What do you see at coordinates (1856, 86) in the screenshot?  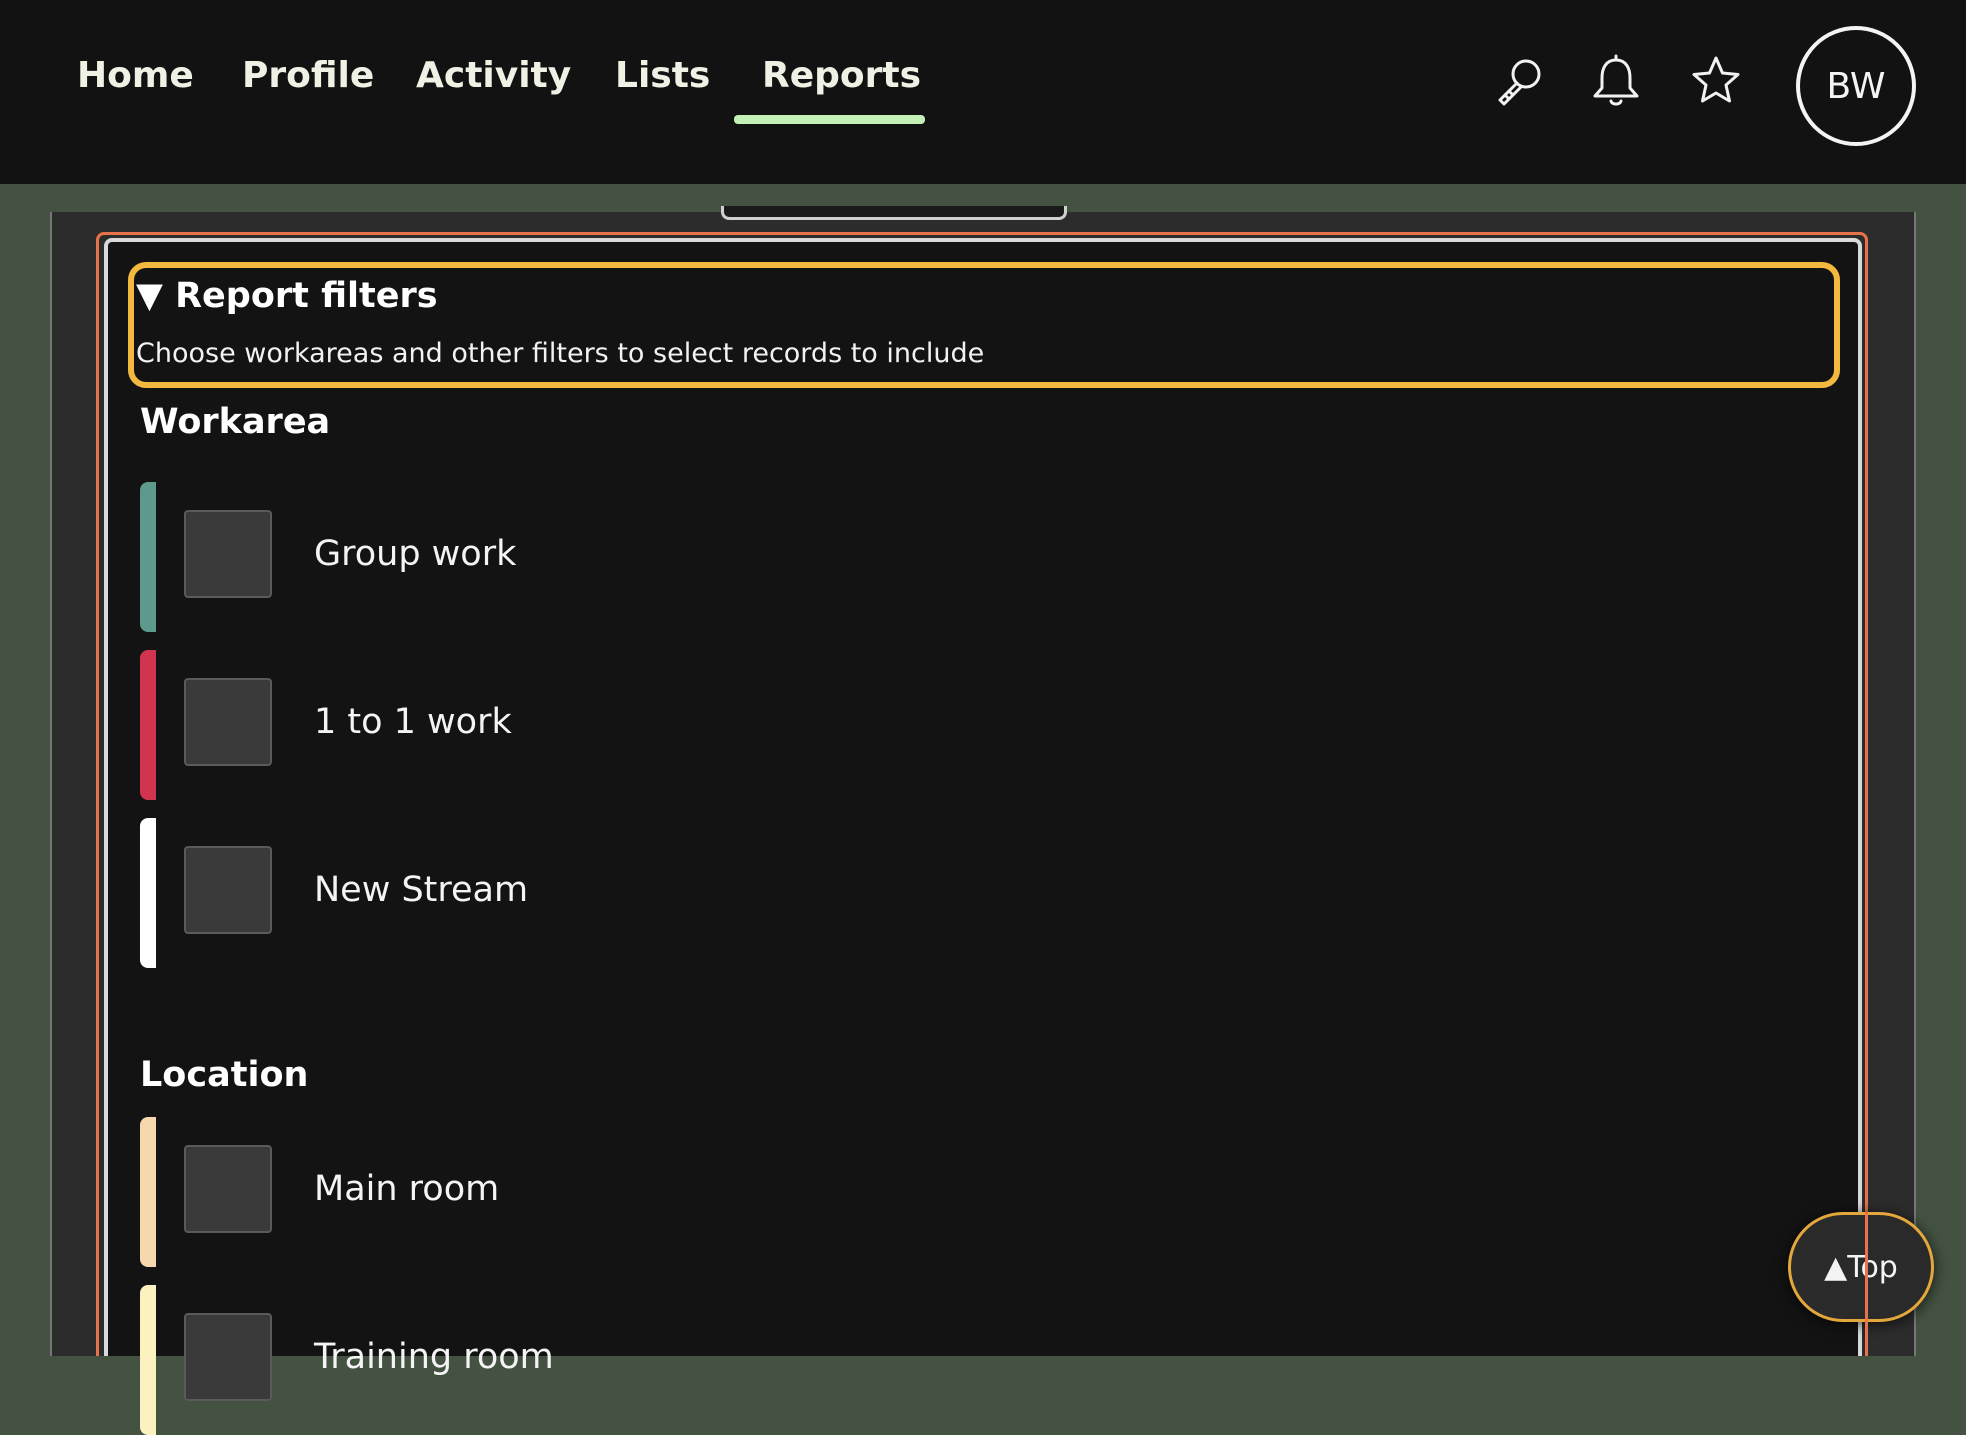 I see `user-avatar: BW` at bounding box center [1856, 86].